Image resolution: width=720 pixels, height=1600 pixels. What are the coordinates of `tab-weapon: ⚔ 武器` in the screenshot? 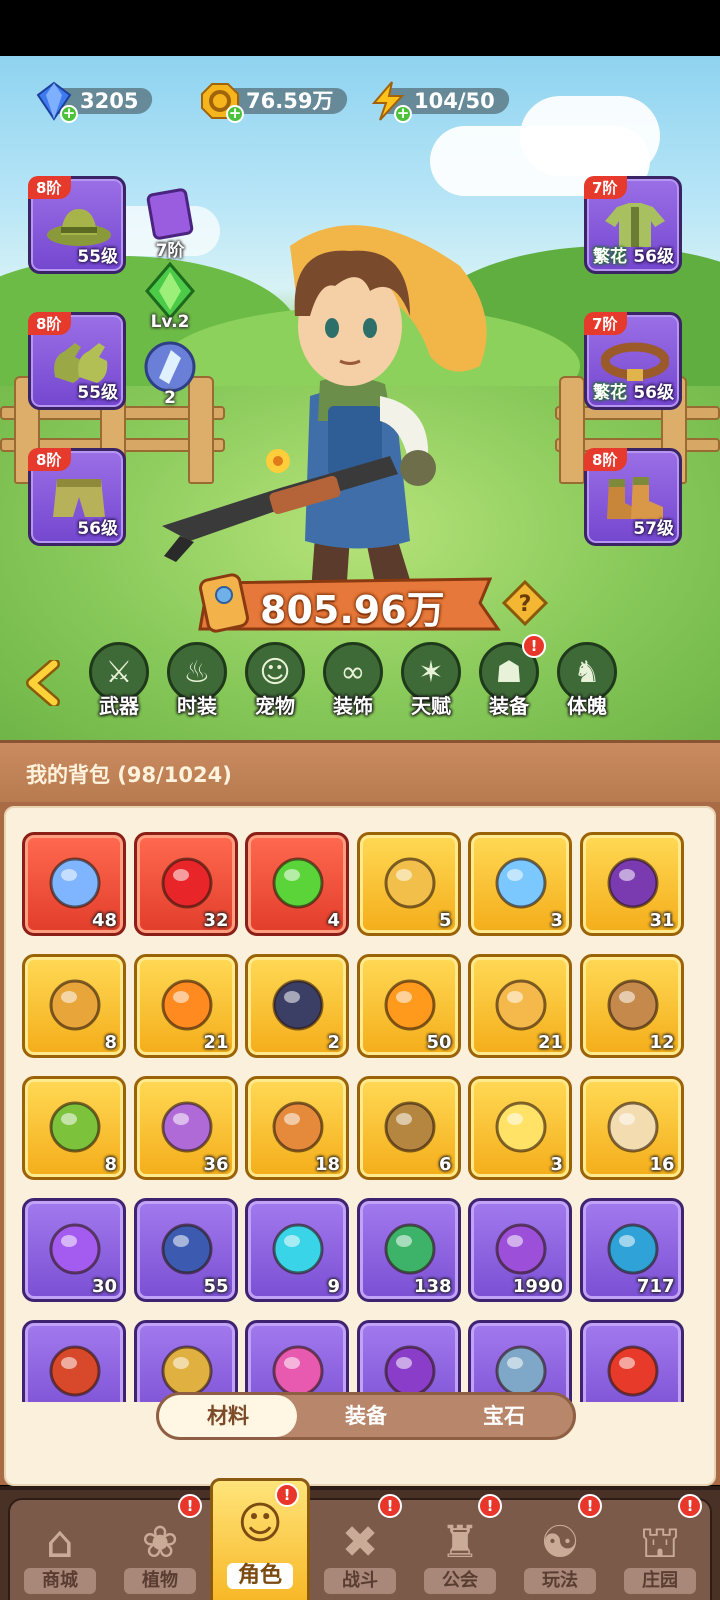 It's located at (119, 685).